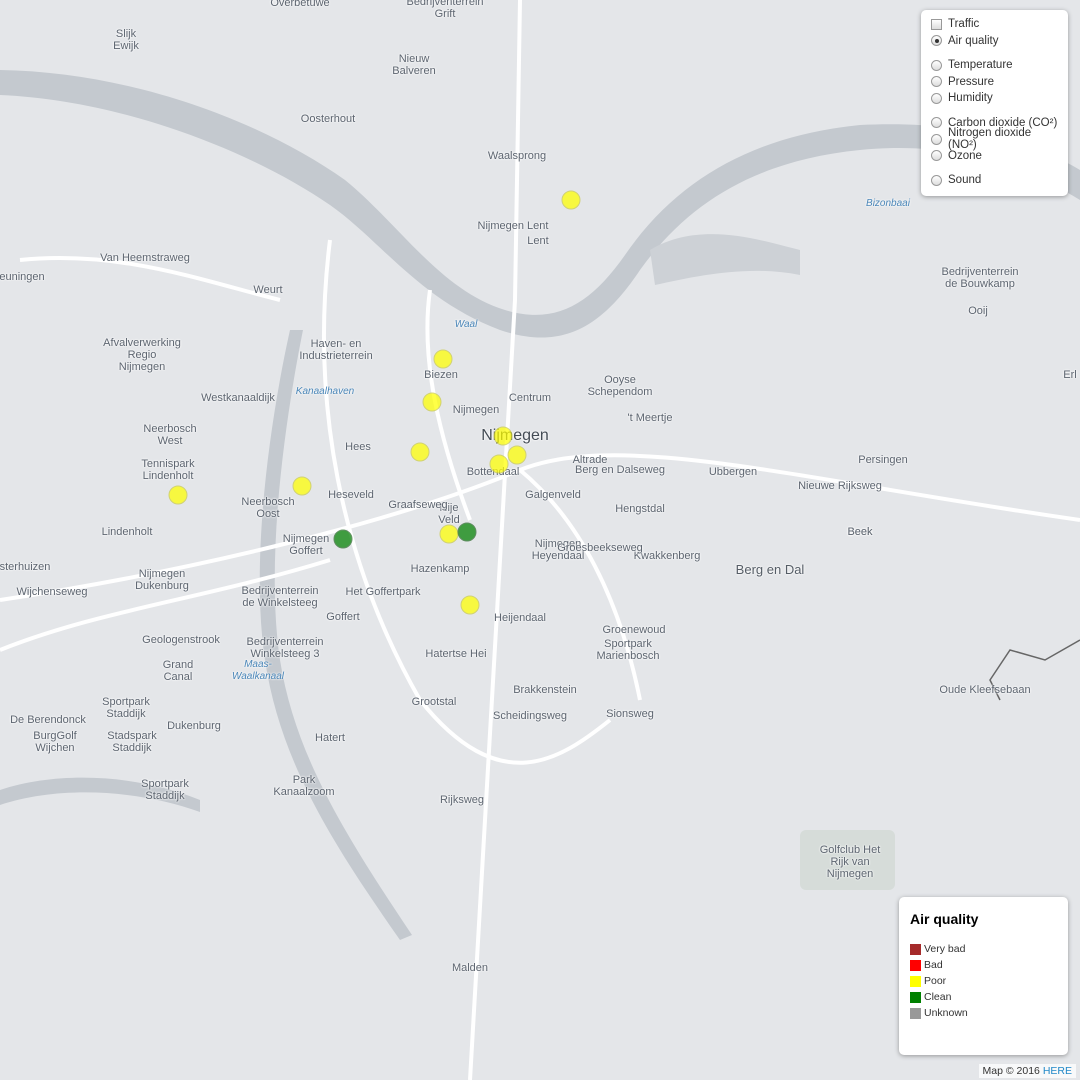 This screenshot has width=1080, height=1080. What do you see at coordinates (945, 949) in the screenshot?
I see `legend-label: Very bad` at bounding box center [945, 949].